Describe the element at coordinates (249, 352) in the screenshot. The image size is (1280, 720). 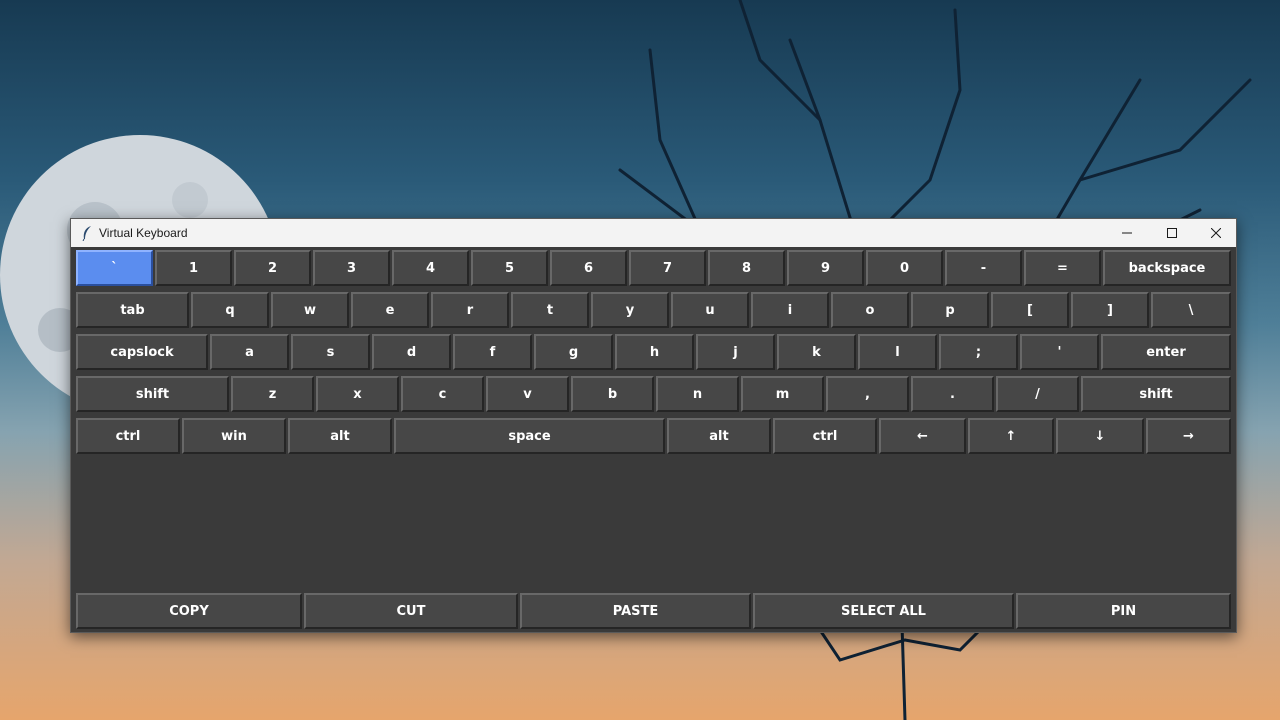
I see `key-a: a` at that location.